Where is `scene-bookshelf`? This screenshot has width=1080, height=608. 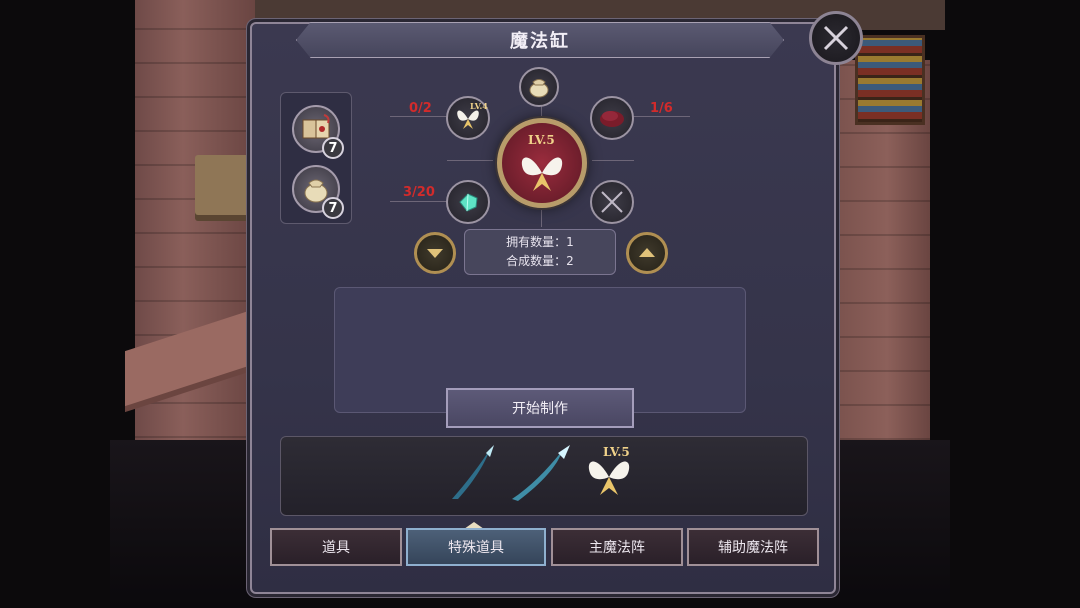
scene-bookshelf is located at coordinates (890, 80).